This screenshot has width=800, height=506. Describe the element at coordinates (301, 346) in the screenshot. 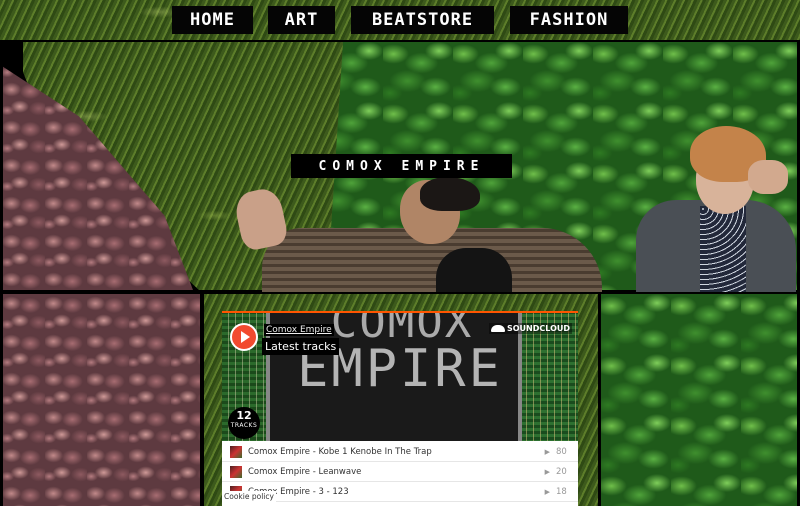

I see `playlist-subtitle: Latest tracks` at that location.